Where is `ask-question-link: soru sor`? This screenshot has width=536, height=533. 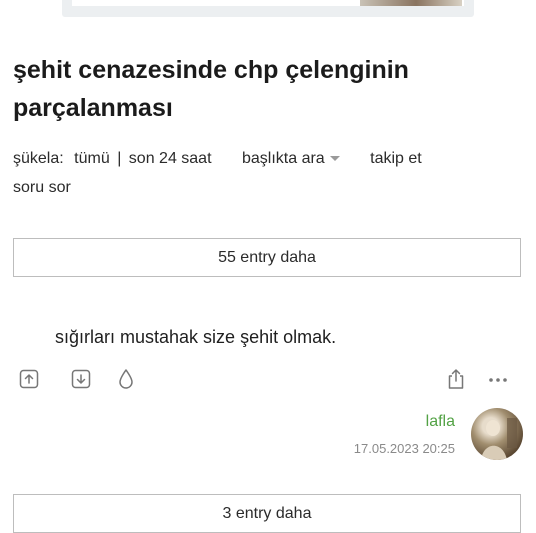
ask-question-link: soru sor is located at coordinates (42, 187).